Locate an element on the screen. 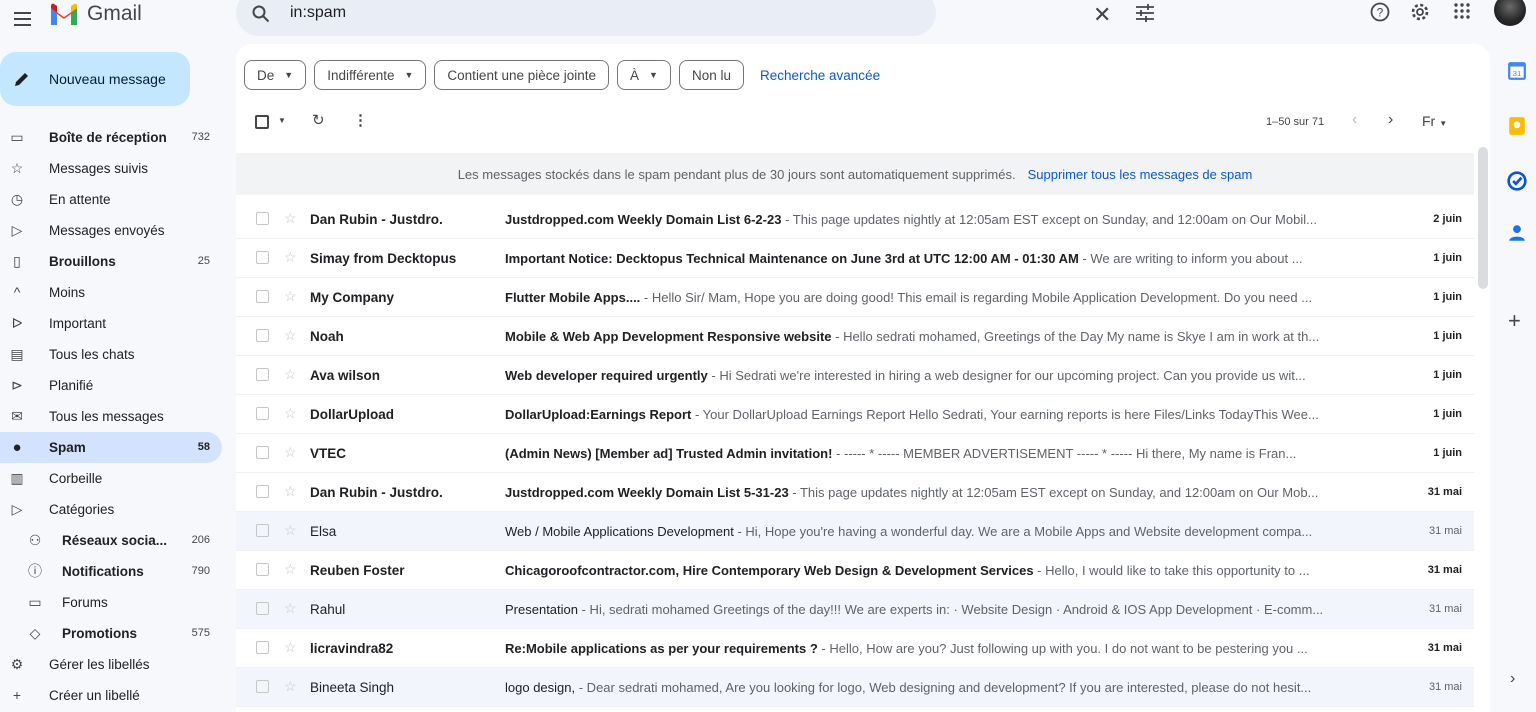 Image resolution: width=1536 pixels, height=712 pixels. email-date: 1 juin is located at coordinates (1447, 258).